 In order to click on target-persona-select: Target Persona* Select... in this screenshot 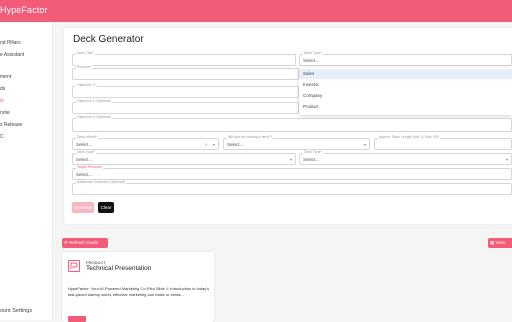, I will do `click(292, 172)`.